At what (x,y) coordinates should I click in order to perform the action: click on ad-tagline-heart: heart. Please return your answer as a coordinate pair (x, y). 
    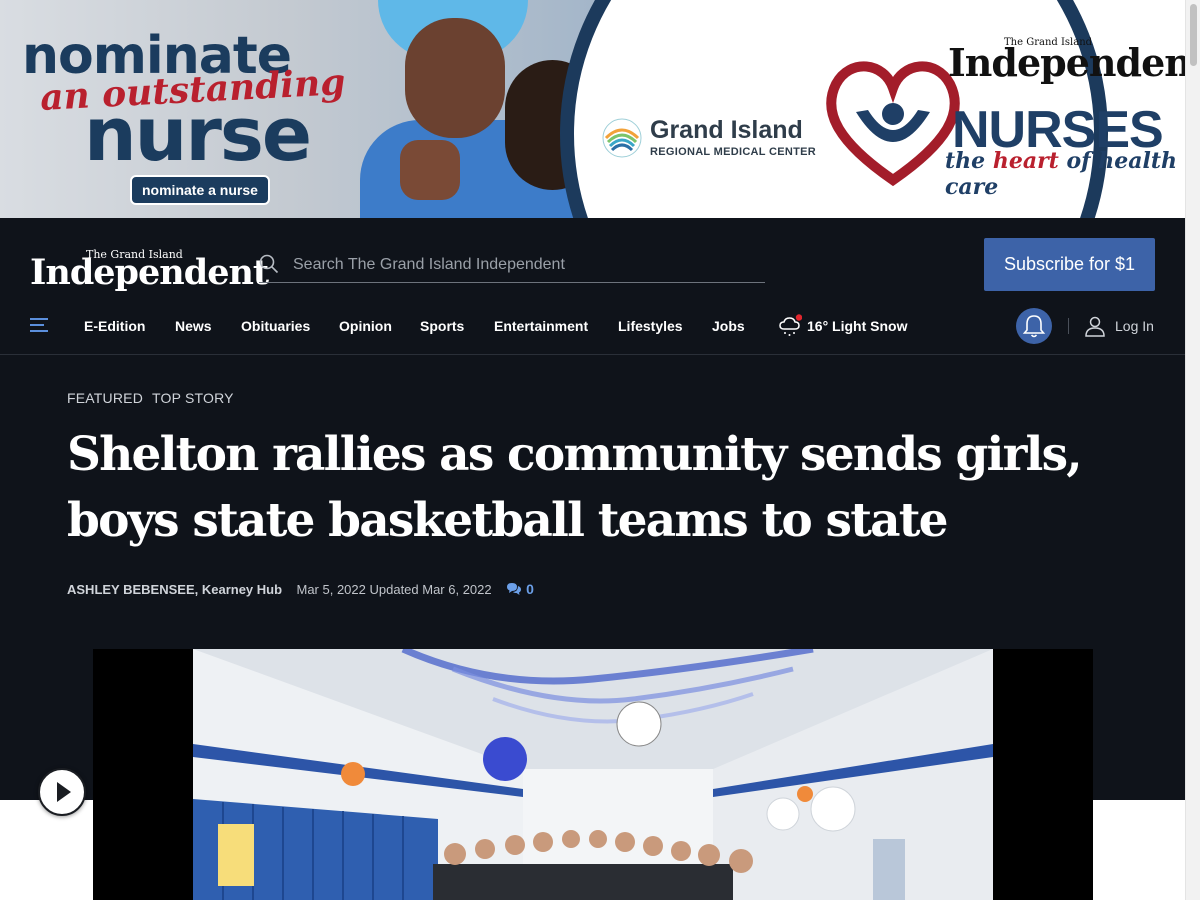
    Looking at the image, I should click on (1025, 161).